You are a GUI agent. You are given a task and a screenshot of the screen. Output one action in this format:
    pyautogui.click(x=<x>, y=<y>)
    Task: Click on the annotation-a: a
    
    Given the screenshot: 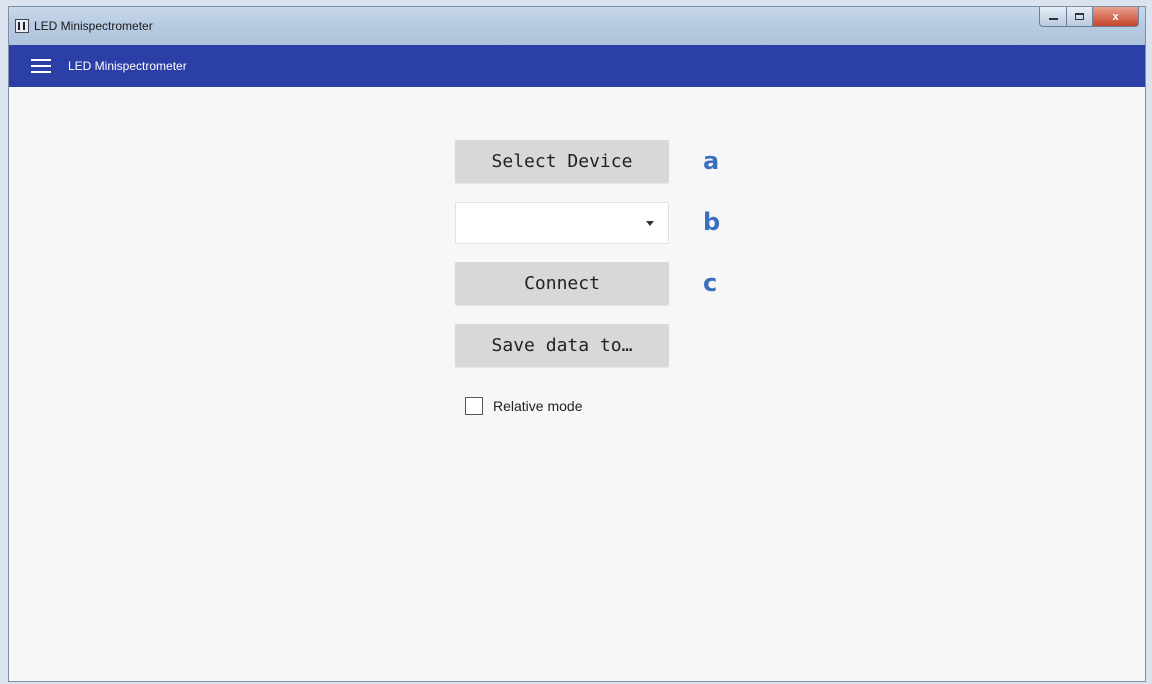 What is the action you would take?
    pyautogui.click(x=711, y=161)
    